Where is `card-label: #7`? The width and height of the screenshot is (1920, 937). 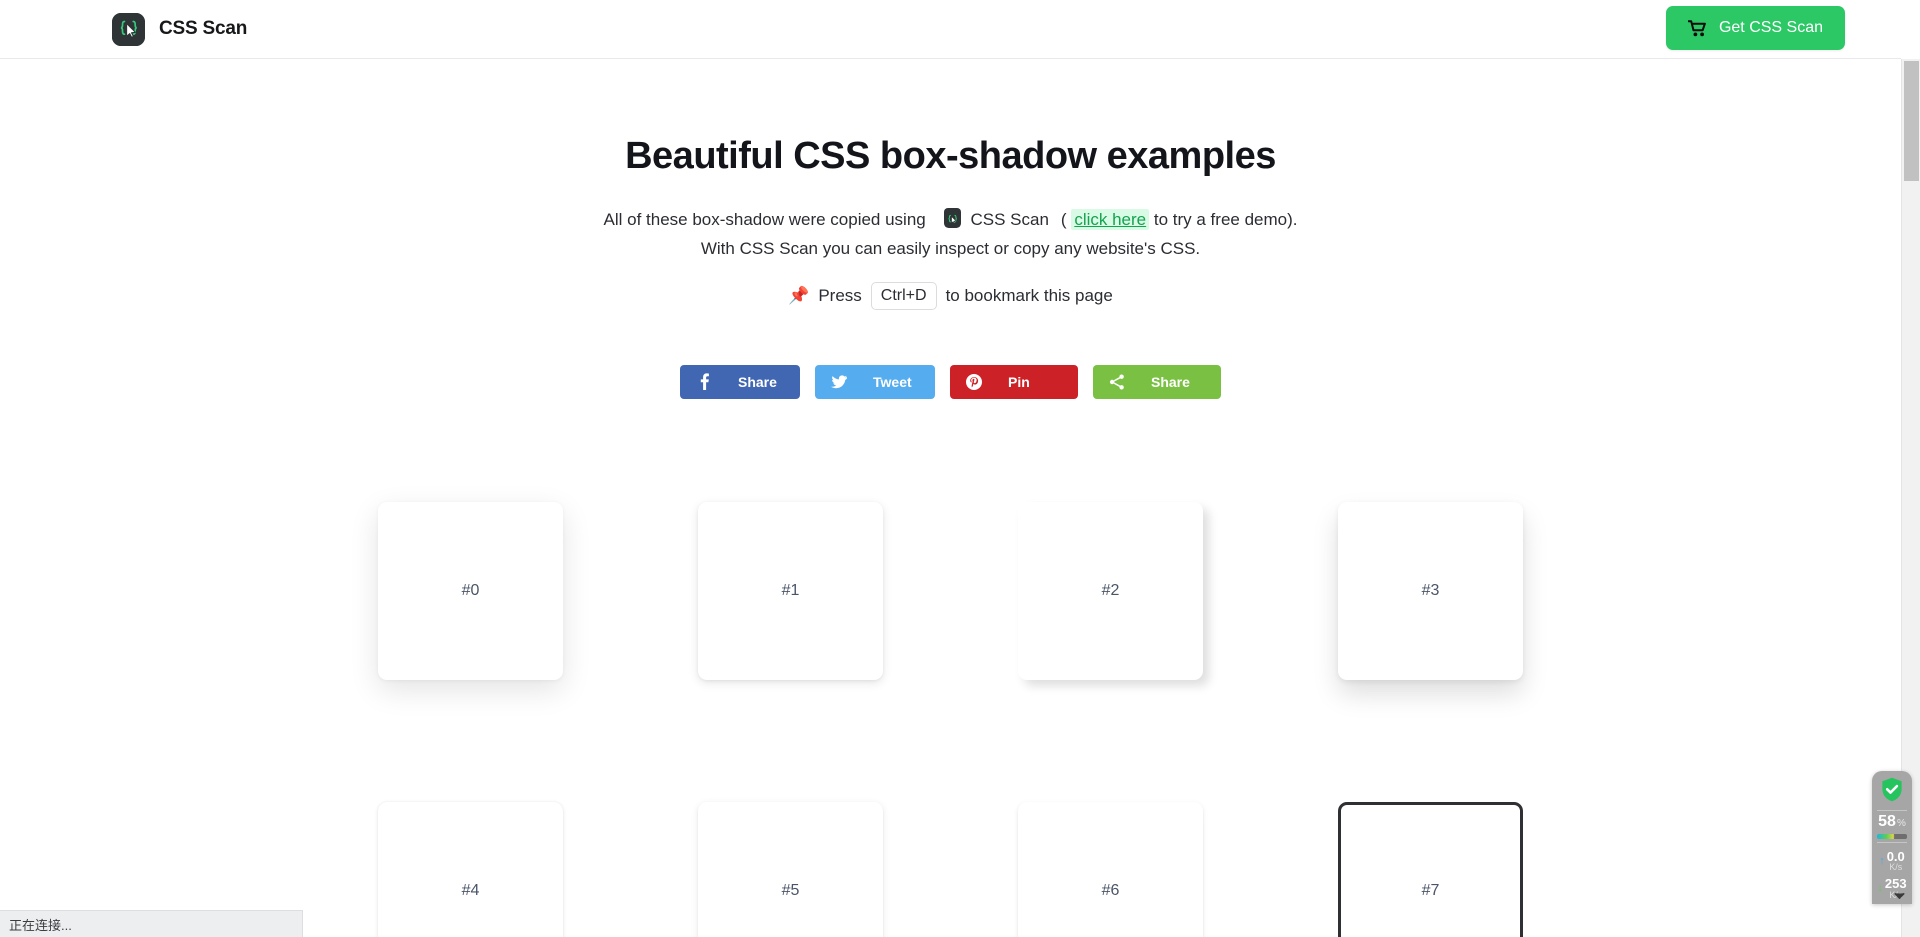 card-label: #7 is located at coordinates (1430, 890).